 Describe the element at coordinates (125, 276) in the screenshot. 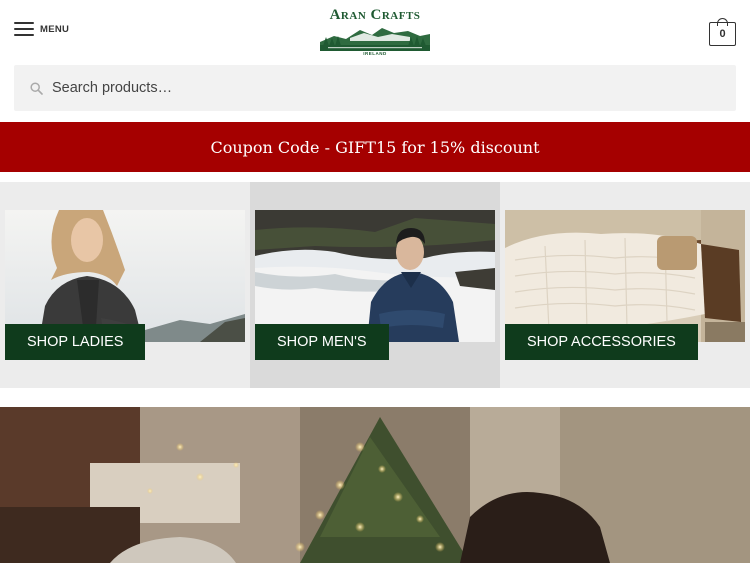

I see `category-ladies-image` at that location.